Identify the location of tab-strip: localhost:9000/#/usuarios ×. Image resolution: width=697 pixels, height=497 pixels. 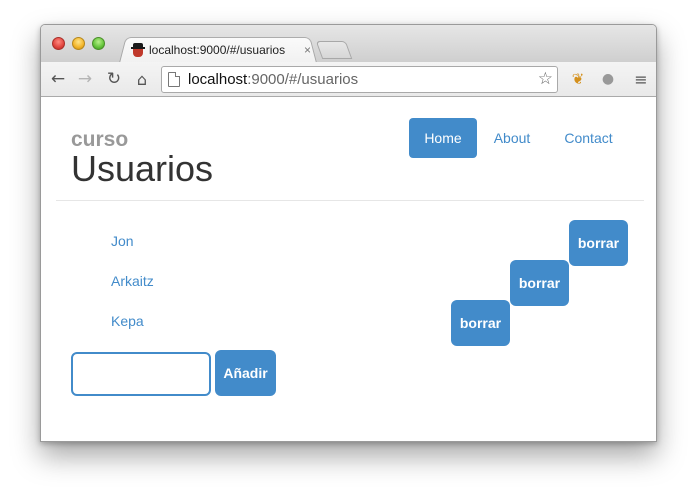
(348, 44).